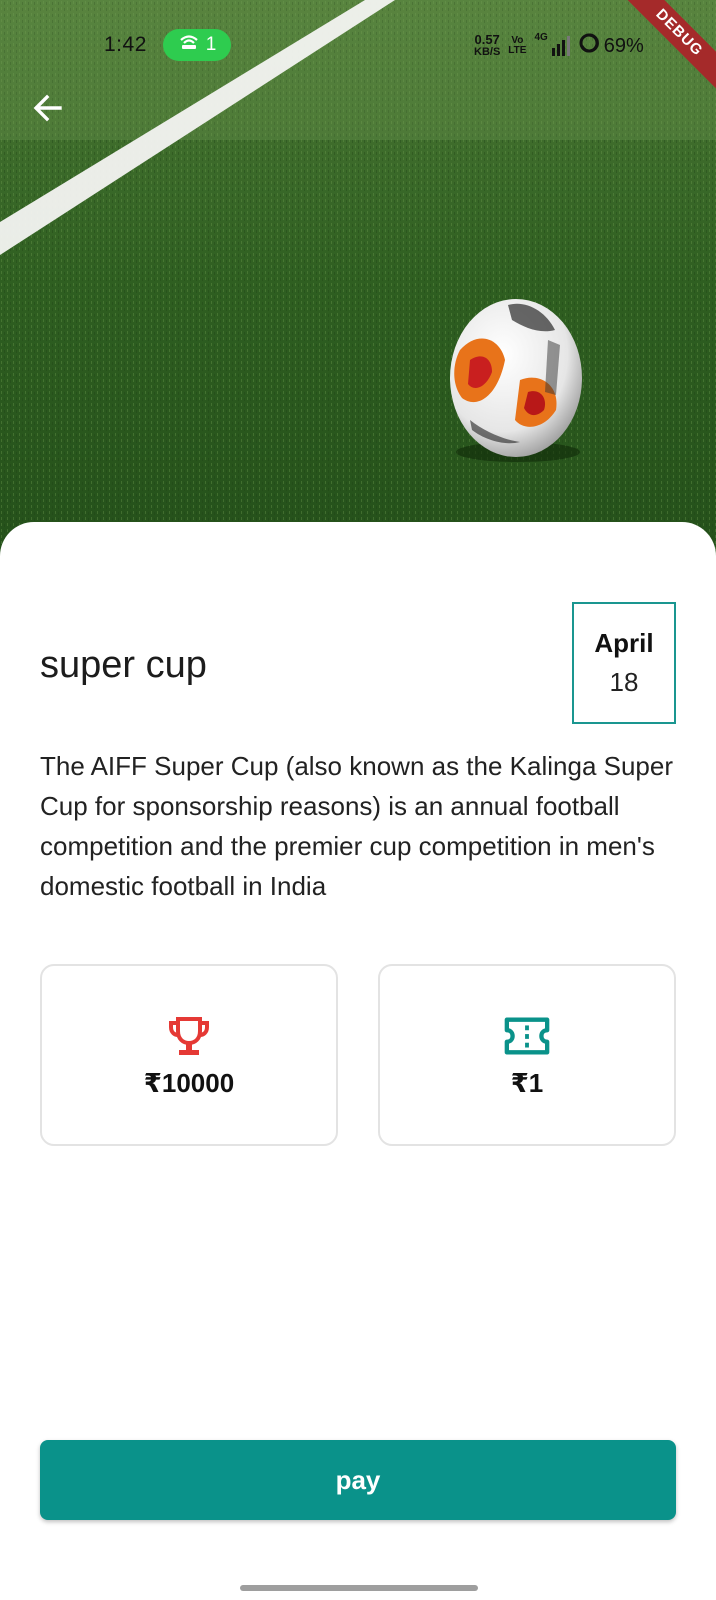  What do you see at coordinates (125, 44) in the screenshot?
I see `status-time: 1:42` at bounding box center [125, 44].